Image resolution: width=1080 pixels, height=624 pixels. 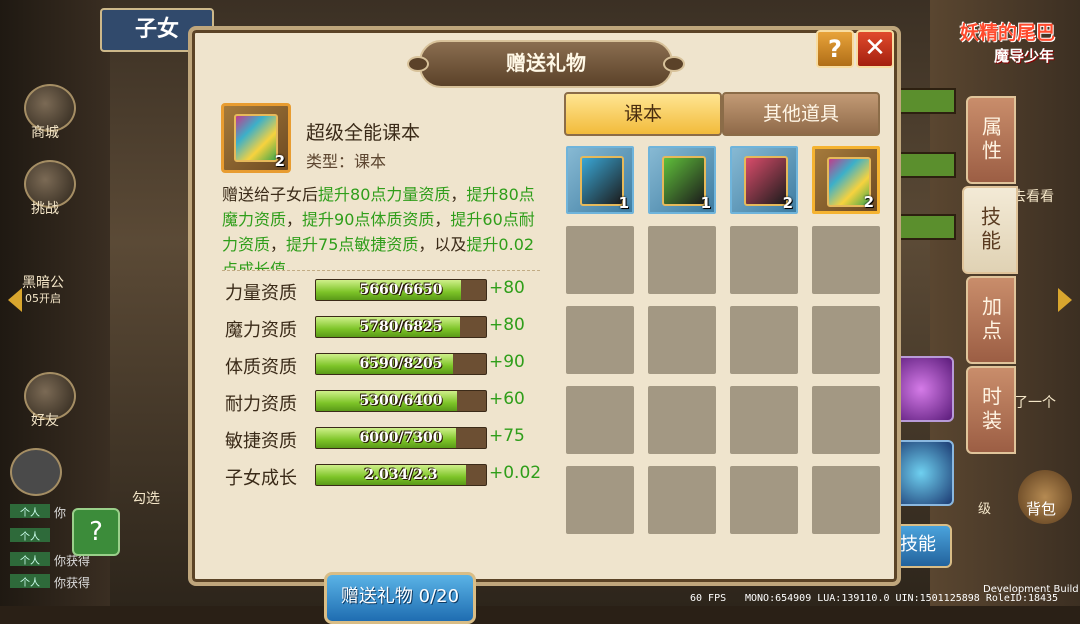 What do you see at coordinates (96, 532) in the screenshot?
I see `help-question-icon: ?` at bounding box center [96, 532].